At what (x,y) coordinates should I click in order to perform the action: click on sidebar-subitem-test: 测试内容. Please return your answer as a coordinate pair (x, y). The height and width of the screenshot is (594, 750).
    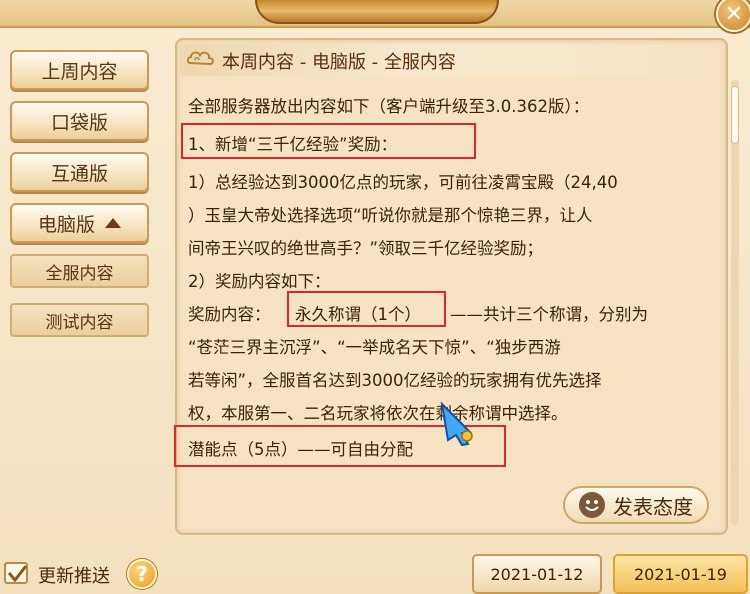
    Looking at the image, I should click on (79, 320).